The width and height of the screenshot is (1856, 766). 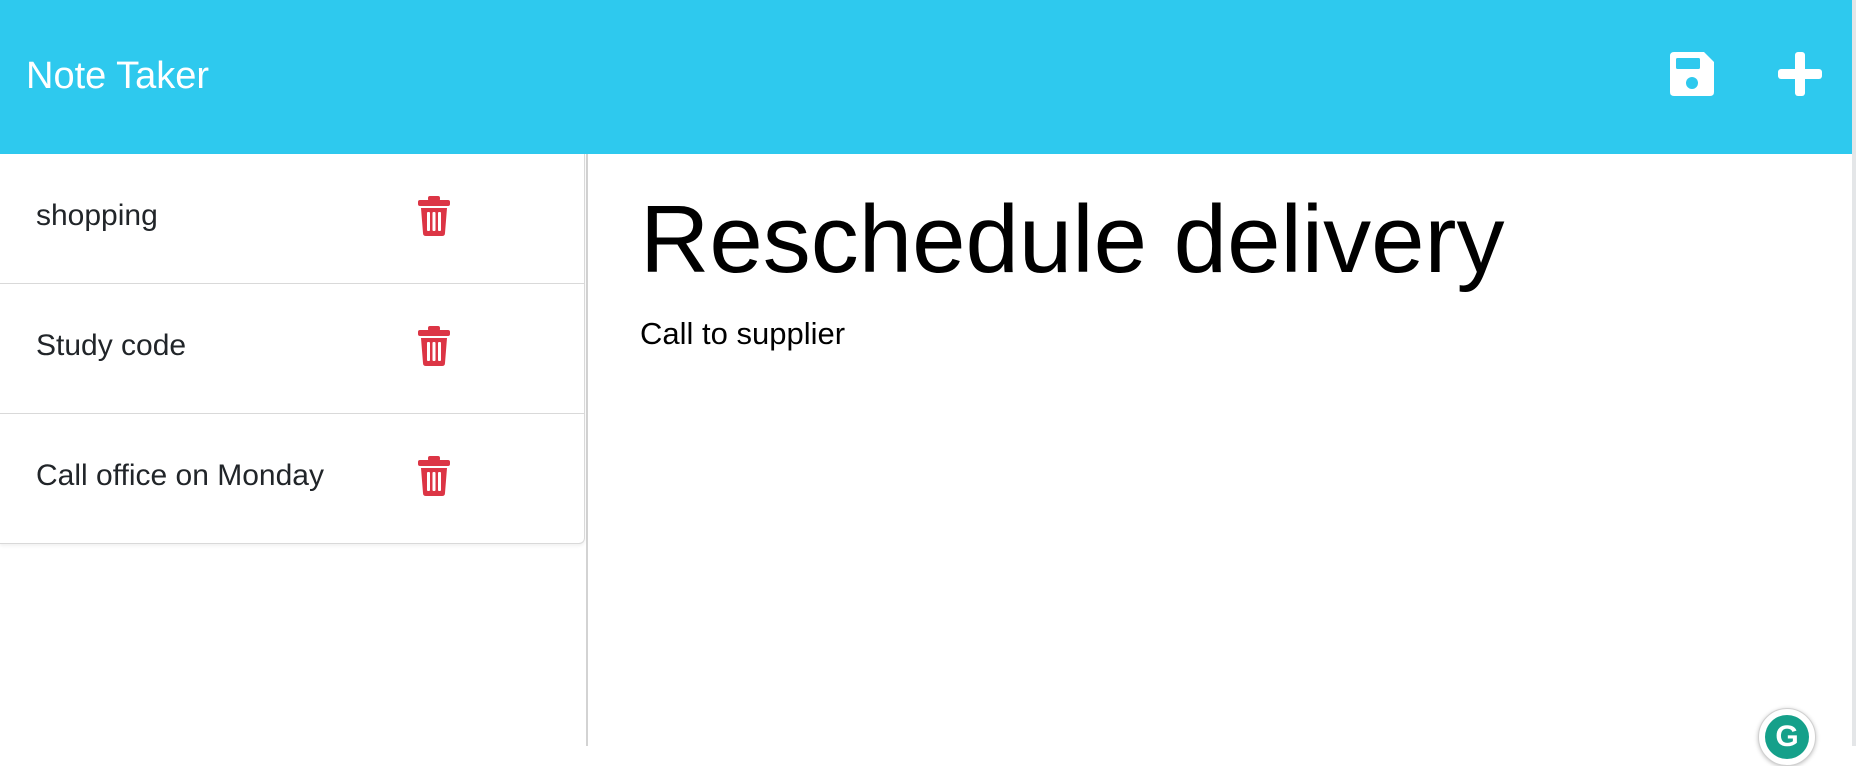 I want to click on app-title: Note Taker, so click(x=117, y=76).